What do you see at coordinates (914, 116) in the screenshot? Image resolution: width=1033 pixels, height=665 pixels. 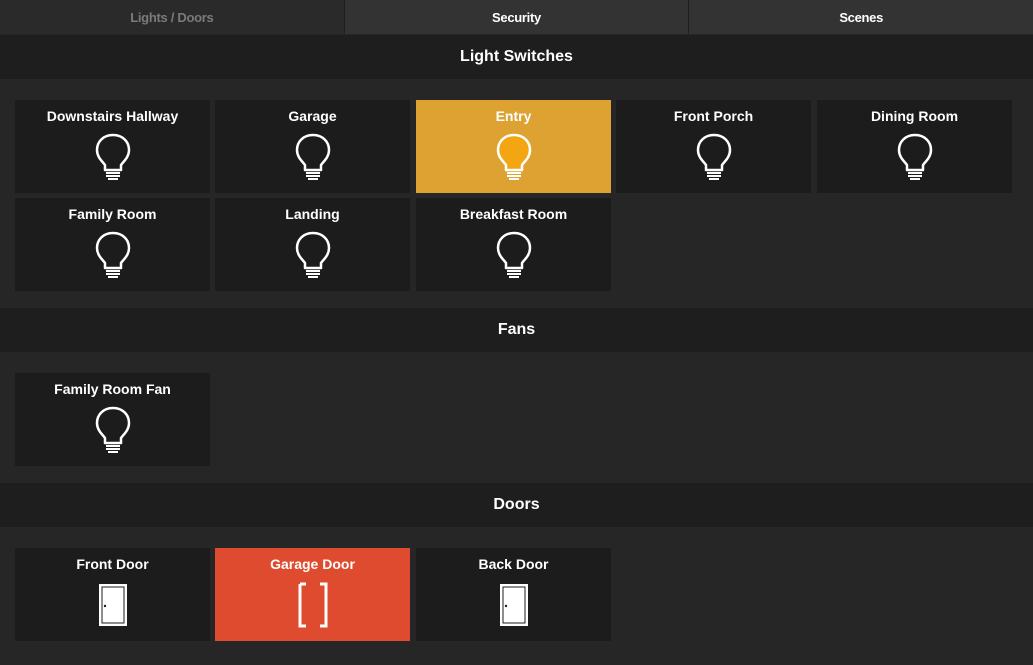 I see `tile-label: Dining Room` at bounding box center [914, 116].